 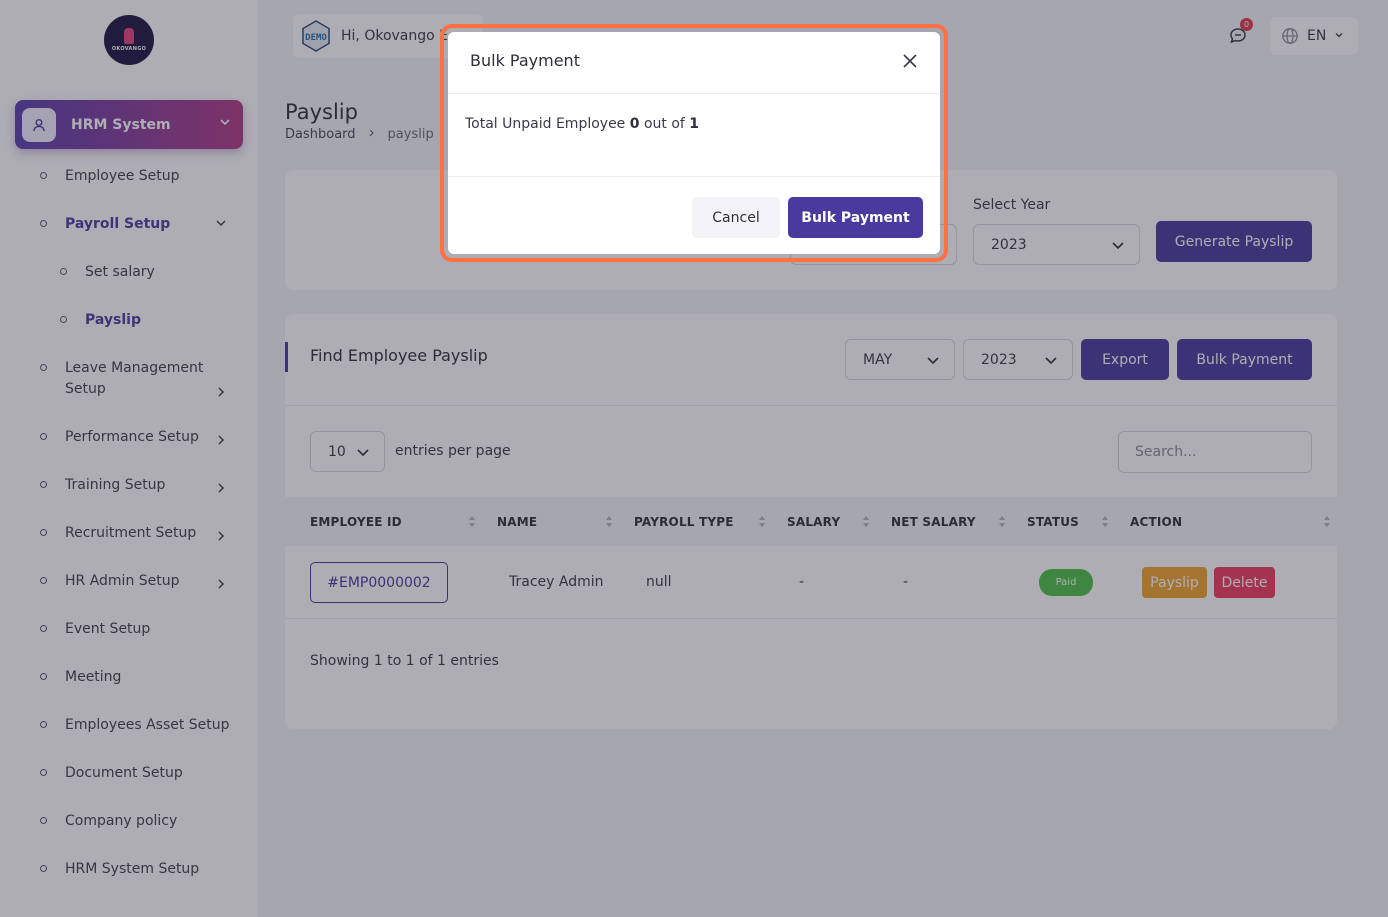 What do you see at coordinates (855, 217) in the screenshot?
I see `confirm-bulk-payment-button: Bulk Payment` at bounding box center [855, 217].